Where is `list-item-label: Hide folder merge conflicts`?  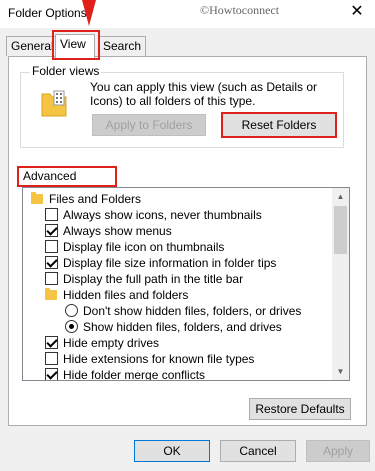 list-item-label: Hide folder merge conflicts is located at coordinates (134, 374).